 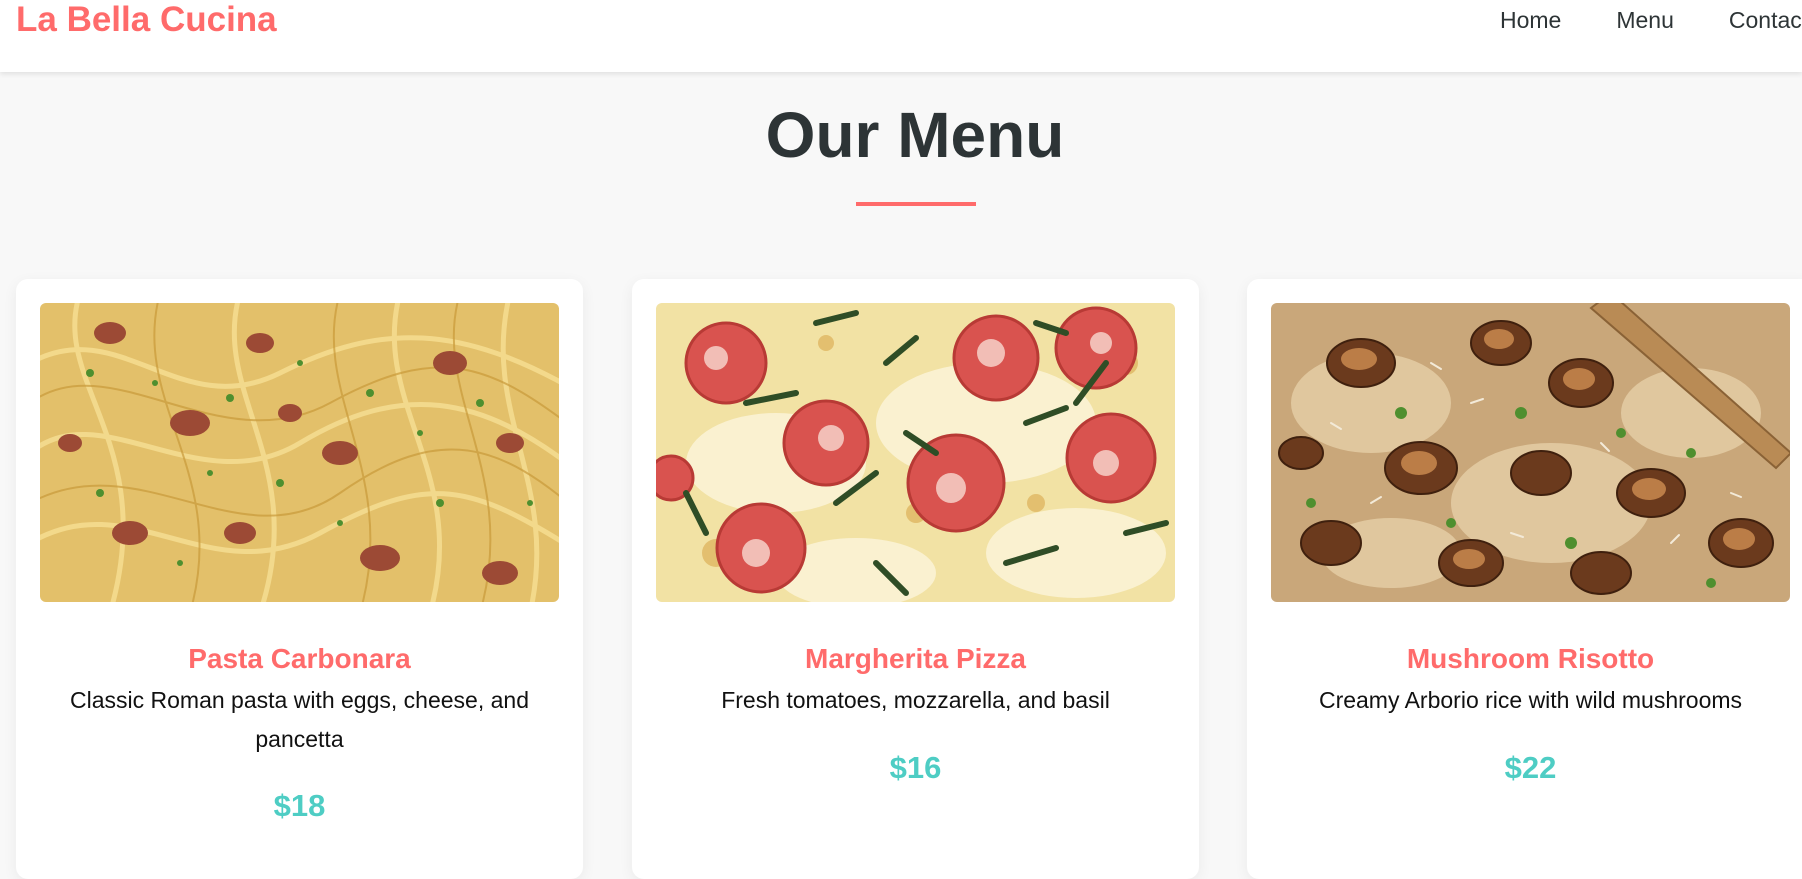 What do you see at coordinates (1530, 20) in the screenshot?
I see `nav-link-home: Home` at bounding box center [1530, 20].